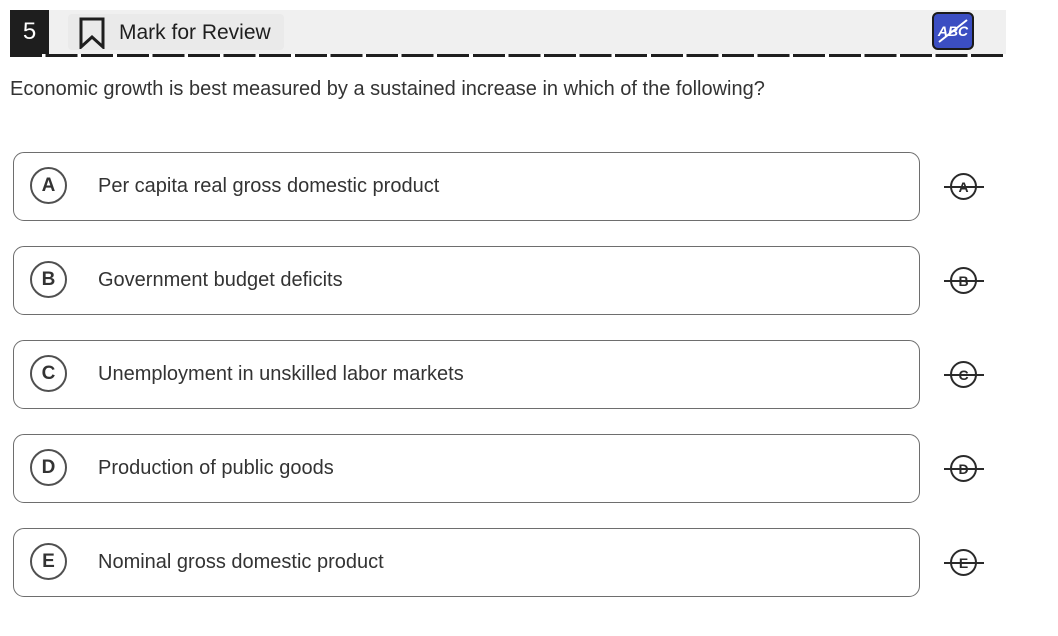  I want to click on bookmark-icon, so click(92, 33).